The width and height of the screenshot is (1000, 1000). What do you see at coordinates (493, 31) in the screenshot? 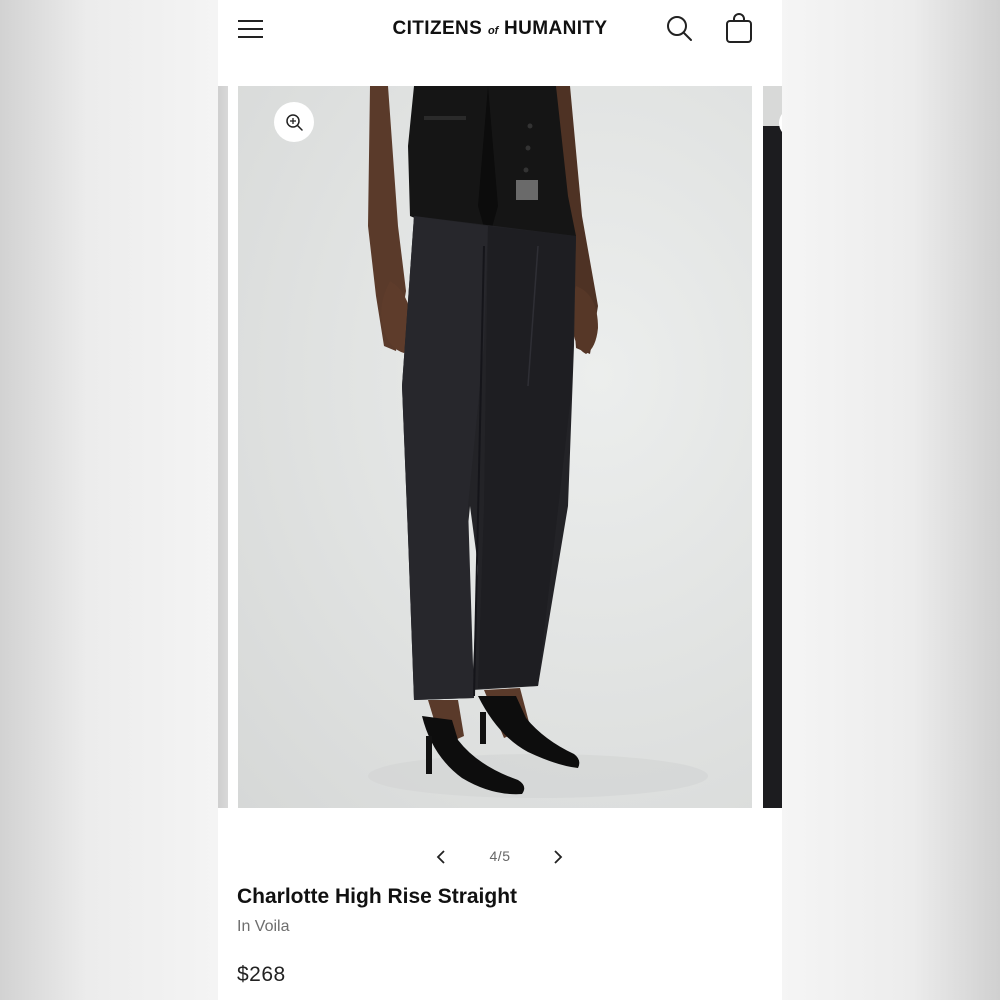
I see `brand-word-of: of` at bounding box center [493, 31].